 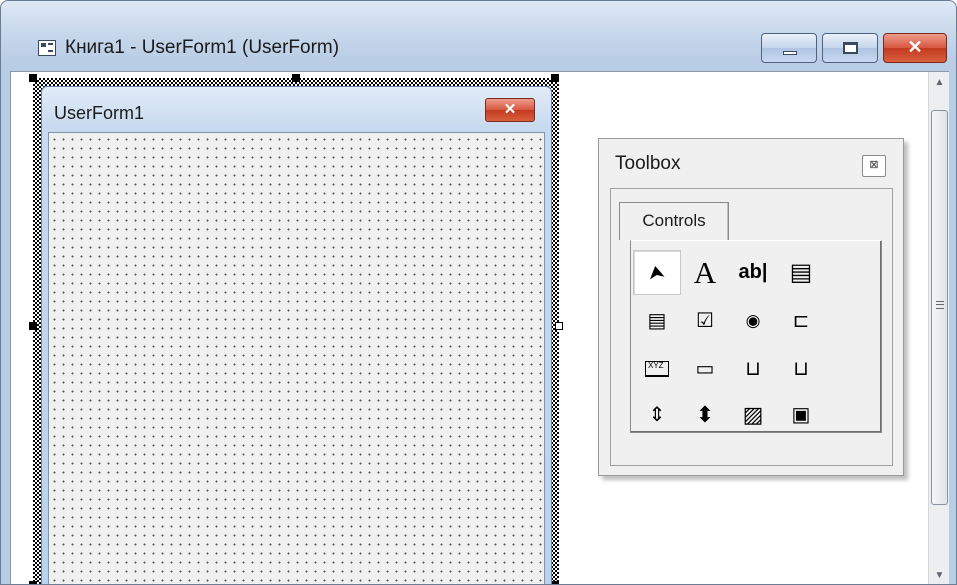 I want to click on close-button: ✕, so click(x=915, y=48).